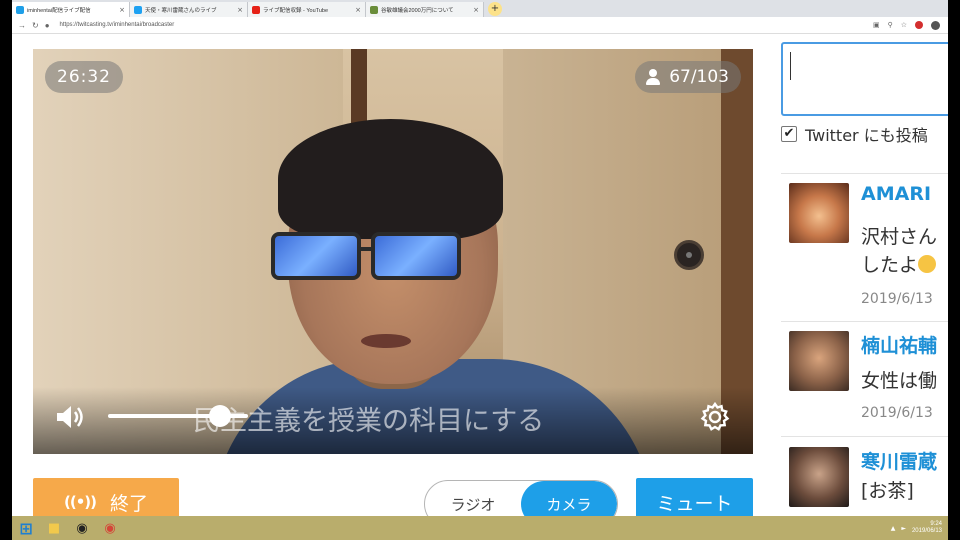  What do you see at coordinates (80, 502) in the screenshot?
I see `broadcast-icon: ((•))` at bounding box center [80, 502].